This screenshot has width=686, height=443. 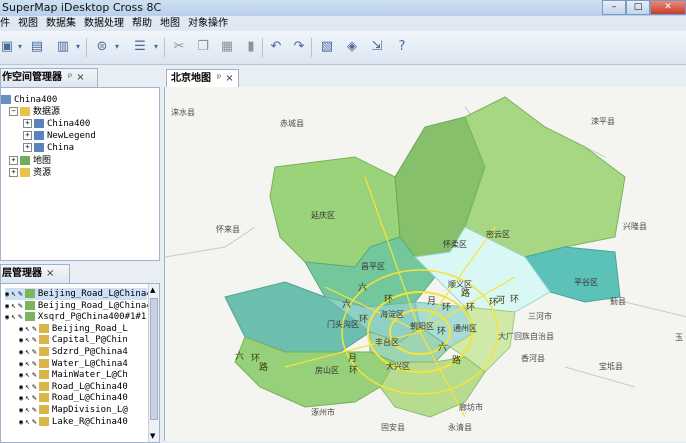 What do you see at coordinates (104, 23) in the screenshot?
I see `menu-data-processing: 数据处理` at bounding box center [104, 23].